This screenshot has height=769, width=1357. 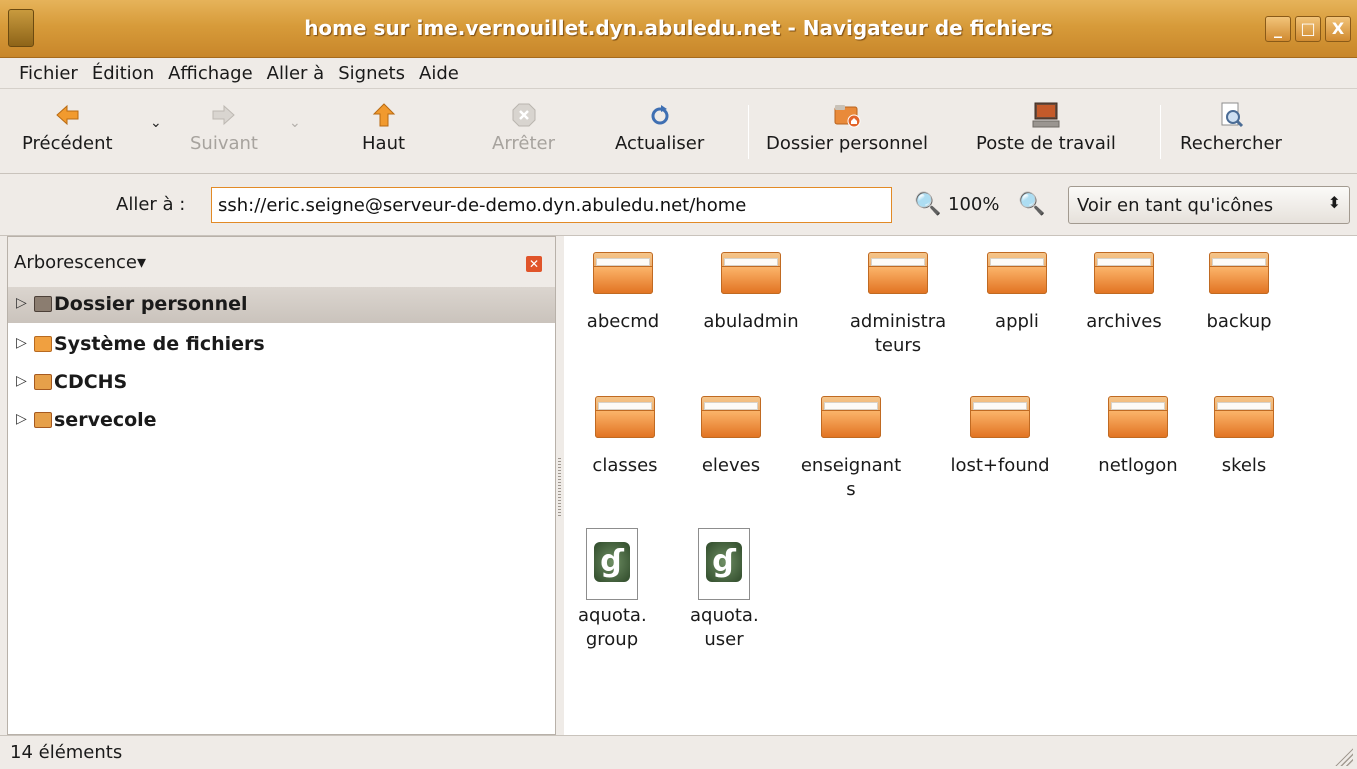 What do you see at coordinates (383, 115) in the screenshot?
I see `up-arrow-icon` at bounding box center [383, 115].